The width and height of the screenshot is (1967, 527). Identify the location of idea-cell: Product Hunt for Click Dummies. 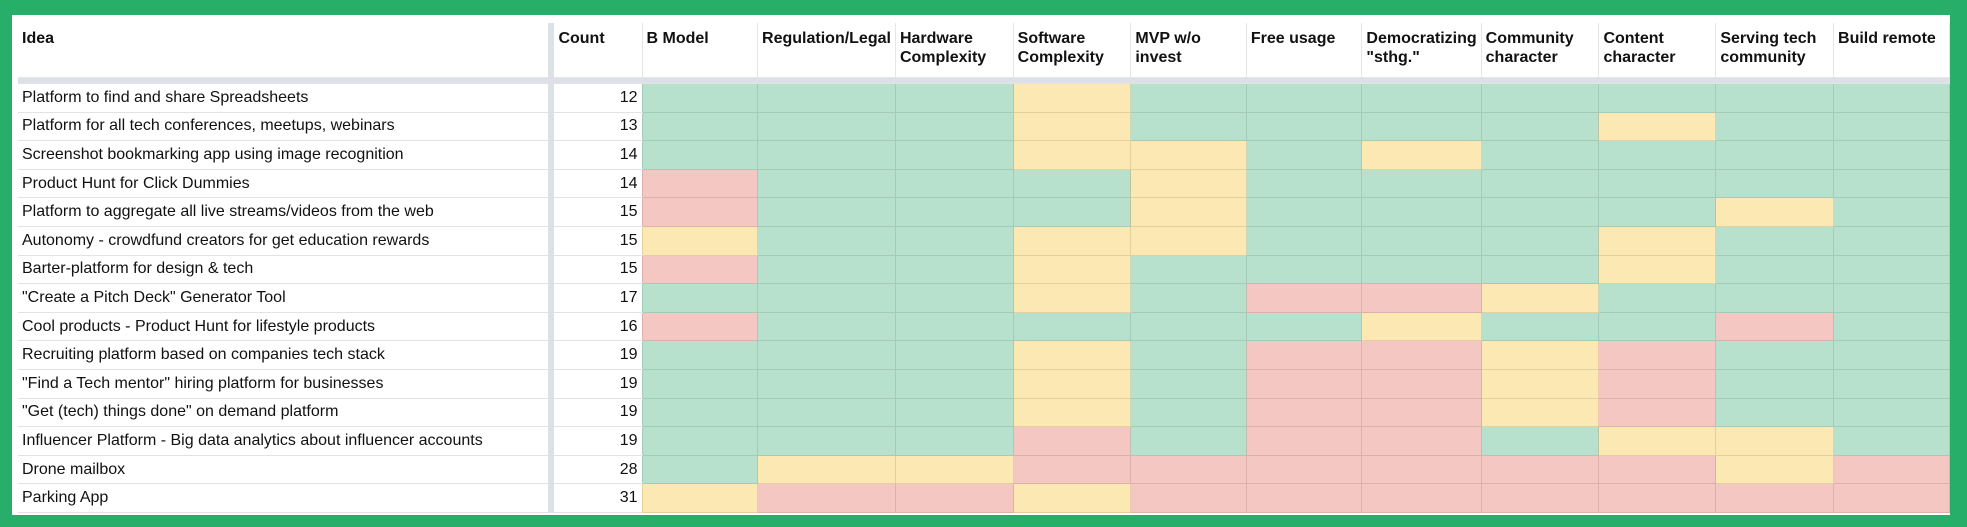
(286, 184).